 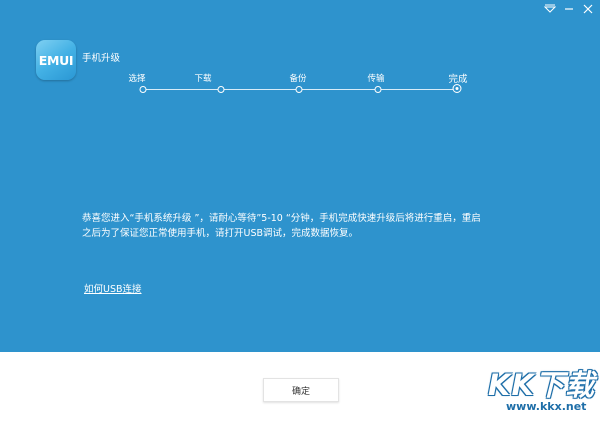 I want to click on app-title: 手机升级, so click(x=101, y=58).